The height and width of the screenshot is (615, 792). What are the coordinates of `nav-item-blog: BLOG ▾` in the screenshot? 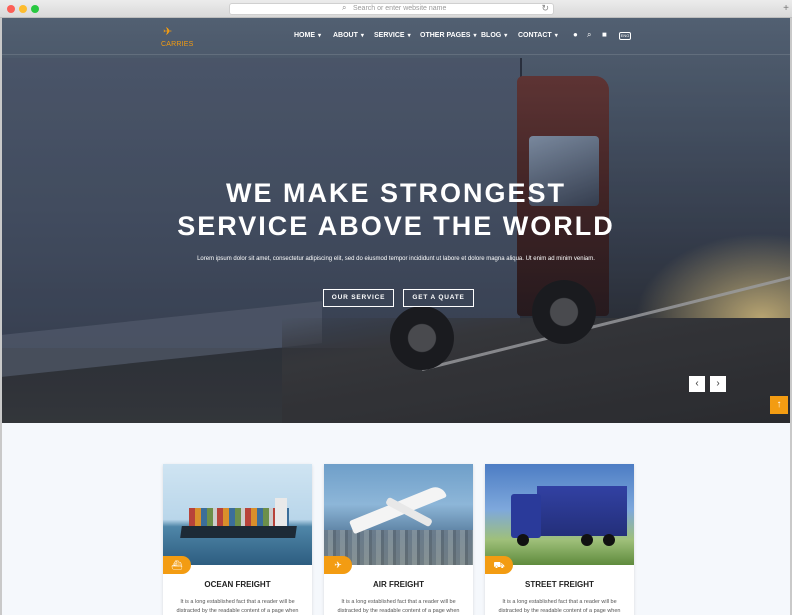 It's located at (494, 35).